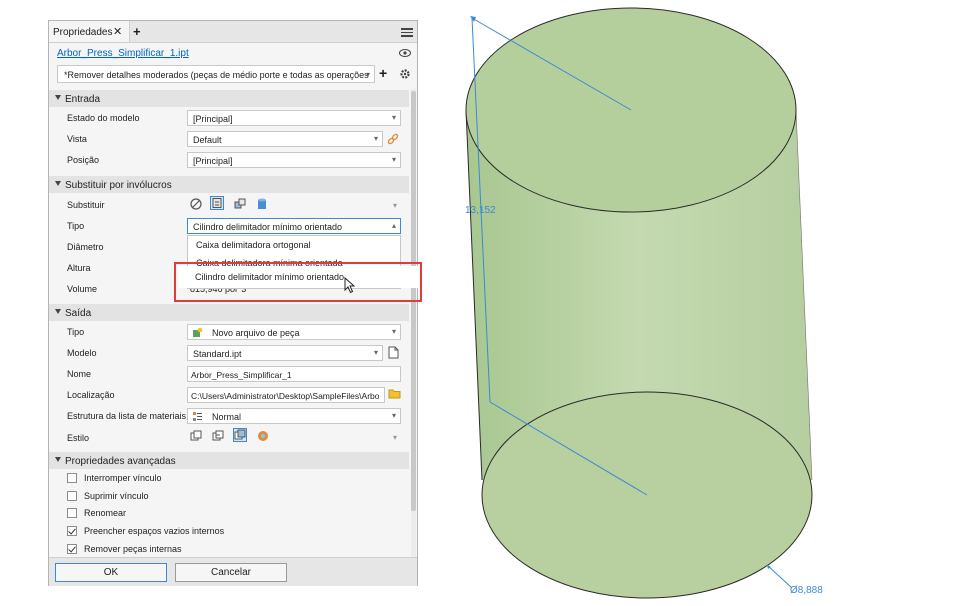 The width and height of the screenshot is (960, 606). What do you see at coordinates (240, 435) in the screenshot?
I see `style-single-surface-icon` at bounding box center [240, 435].